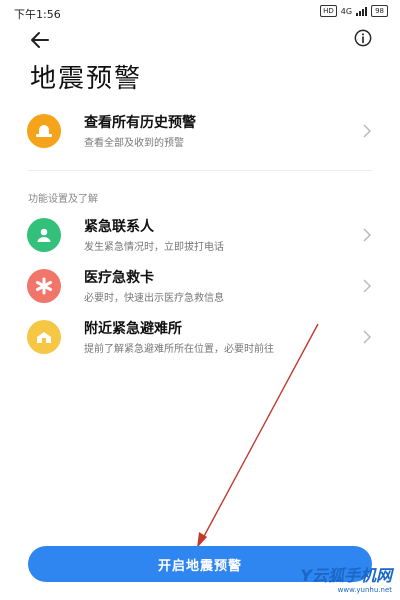 This screenshot has height=600, width=400. What do you see at coordinates (154, 247) in the screenshot?
I see `emergency-contacts-subtitle: 发生紧急情况时，立即拔打电话` at bounding box center [154, 247].